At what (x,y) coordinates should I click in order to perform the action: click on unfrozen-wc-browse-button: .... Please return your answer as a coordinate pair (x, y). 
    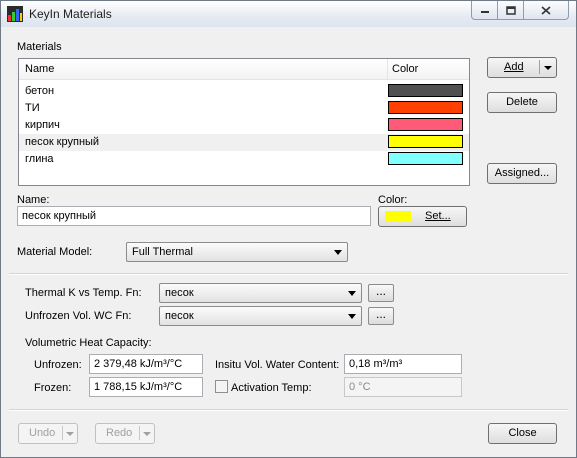
    Looking at the image, I should click on (381, 316).